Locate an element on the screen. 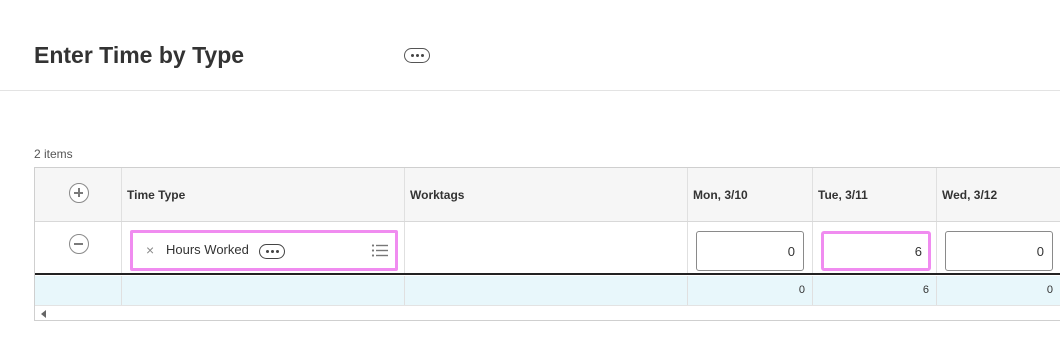 This screenshot has height=350, width=1060. header-mon: Mon, 3/10 is located at coordinates (750, 194).